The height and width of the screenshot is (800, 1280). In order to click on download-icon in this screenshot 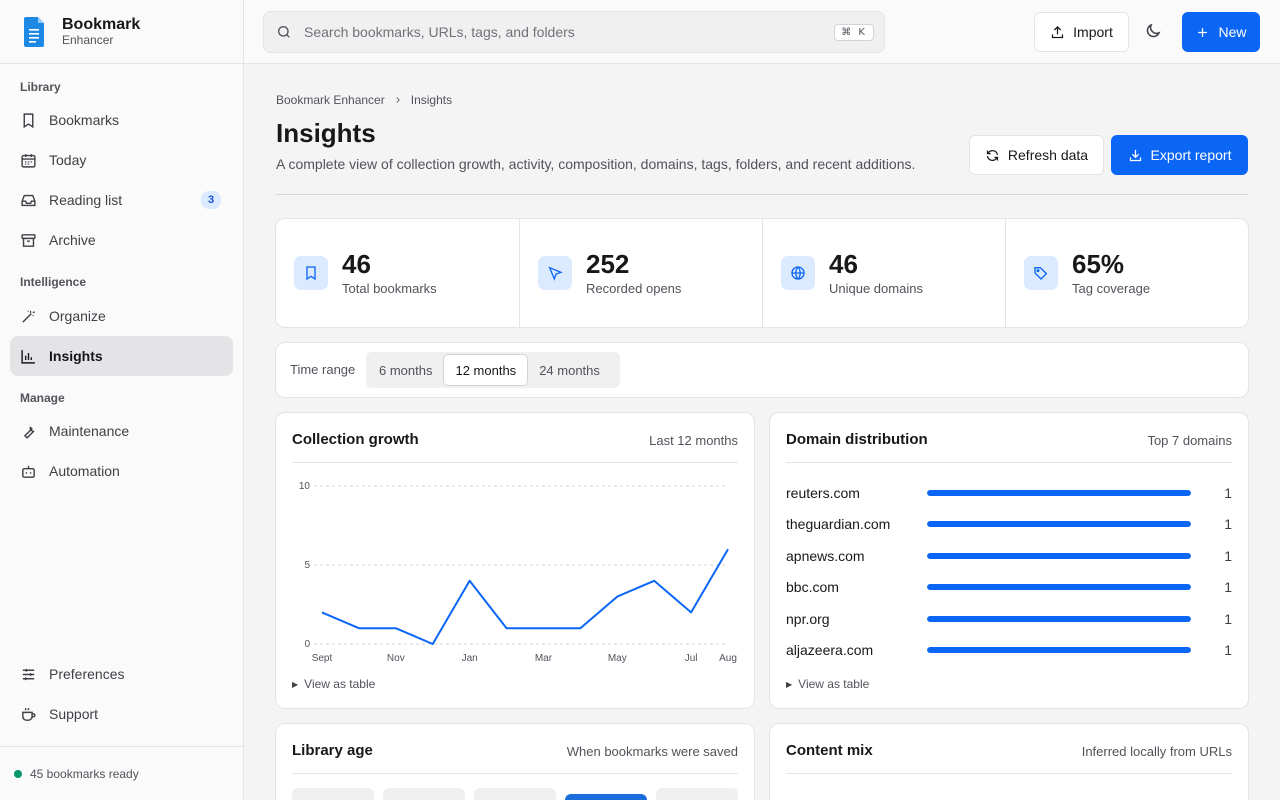, I will do `click(1135, 155)`.